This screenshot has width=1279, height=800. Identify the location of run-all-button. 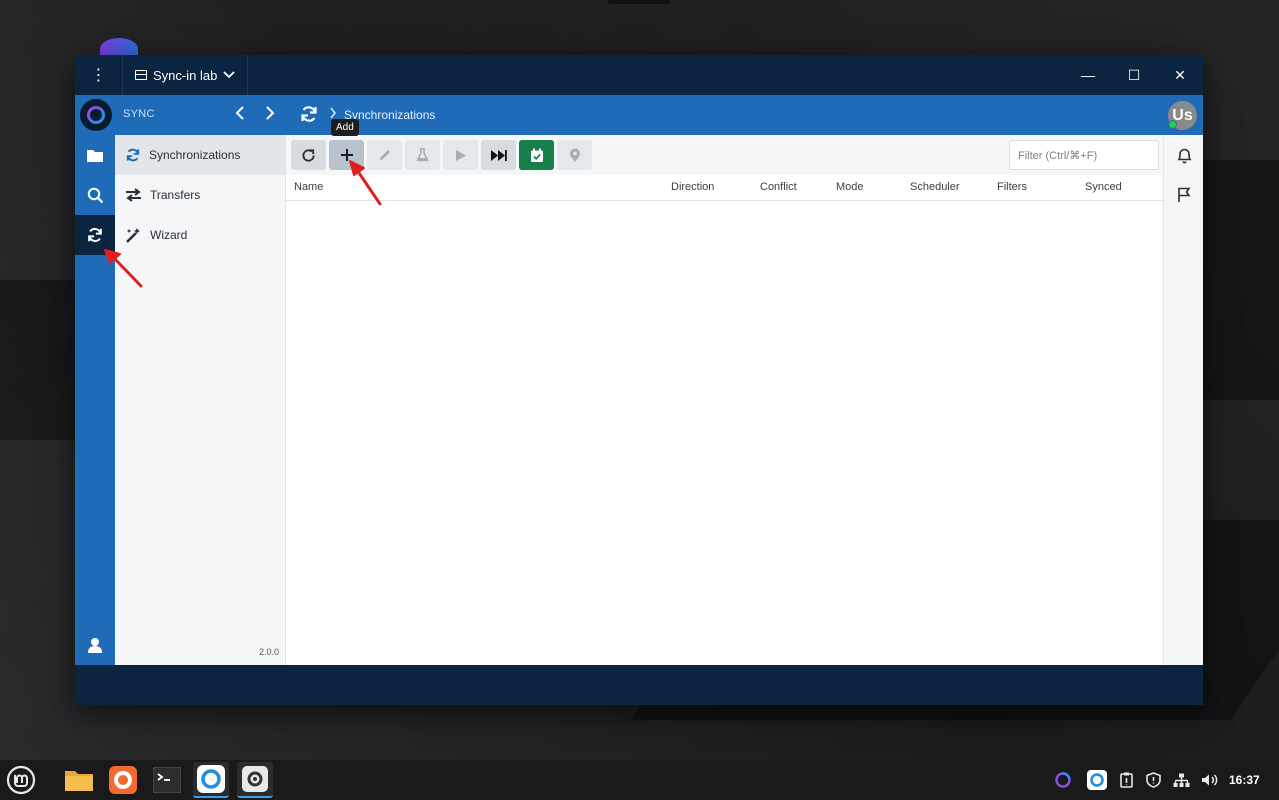
(498, 155).